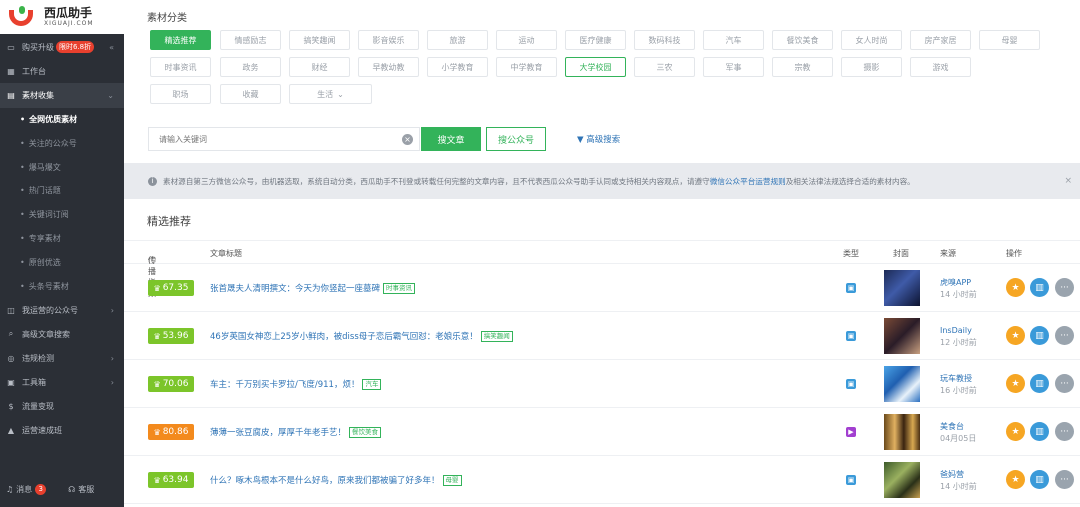  What do you see at coordinates (62, 431) in the screenshot?
I see `sidebar-item-course: ▲ 运营速成班` at bounding box center [62, 431].